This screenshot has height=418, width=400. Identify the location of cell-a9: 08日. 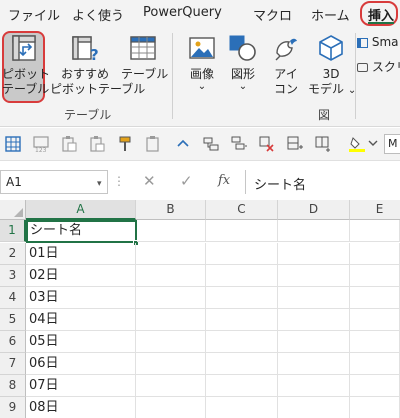
(81, 407).